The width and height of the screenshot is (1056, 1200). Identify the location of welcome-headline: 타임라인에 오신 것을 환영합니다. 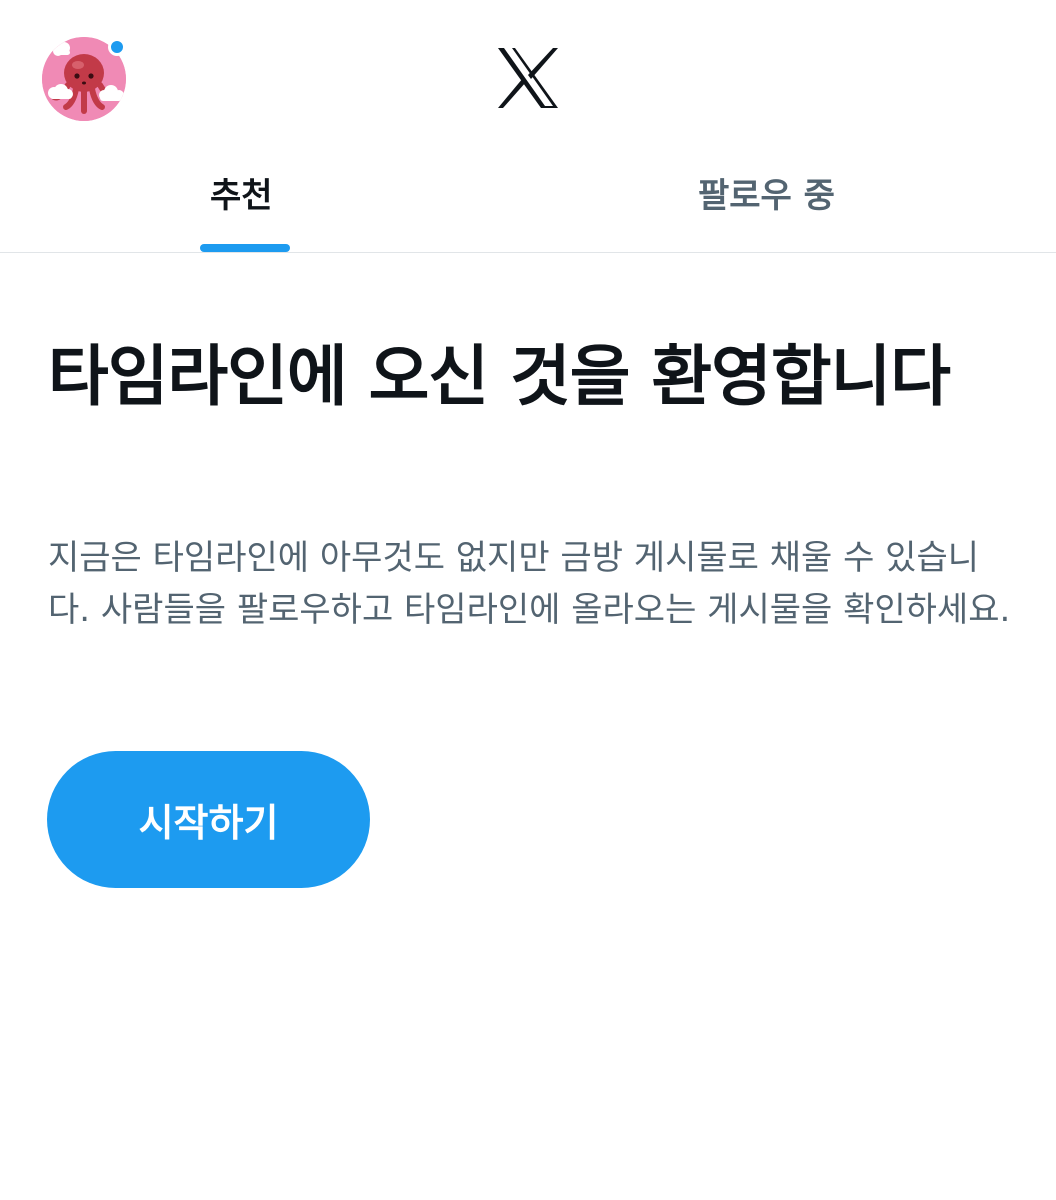
(499, 376).